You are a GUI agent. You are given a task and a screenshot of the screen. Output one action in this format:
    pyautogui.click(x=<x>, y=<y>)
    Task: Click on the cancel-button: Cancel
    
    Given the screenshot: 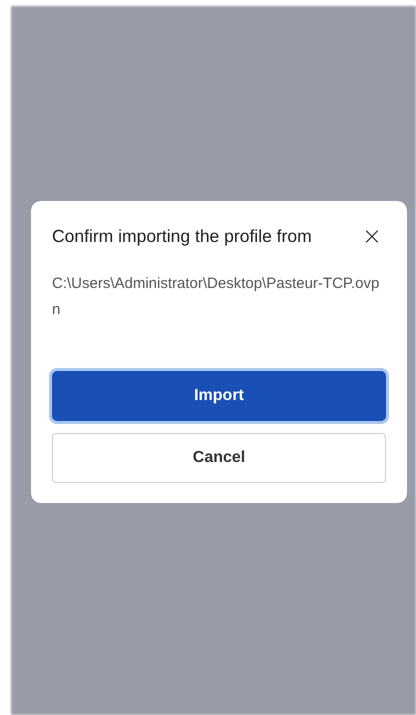 What is the action you would take?
    pyautogui.click(x=219, y=458)
    